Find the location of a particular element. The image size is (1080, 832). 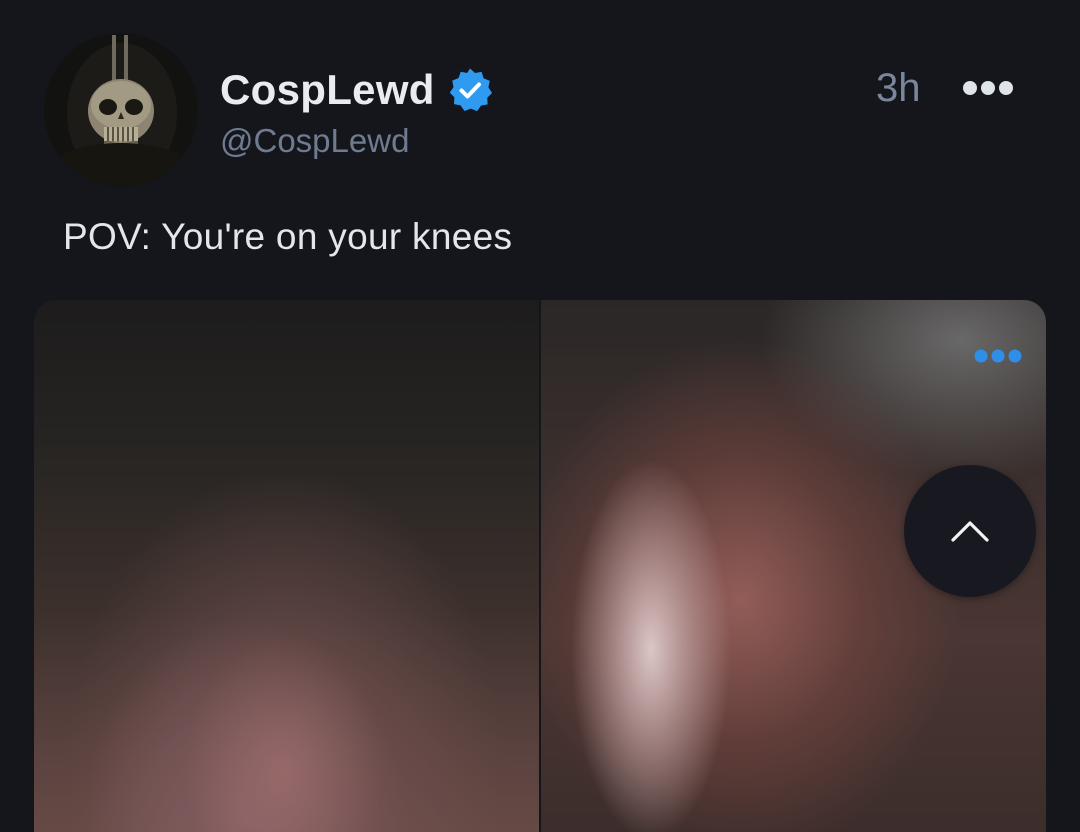

more-options-button is located at coordinates (988, 88).